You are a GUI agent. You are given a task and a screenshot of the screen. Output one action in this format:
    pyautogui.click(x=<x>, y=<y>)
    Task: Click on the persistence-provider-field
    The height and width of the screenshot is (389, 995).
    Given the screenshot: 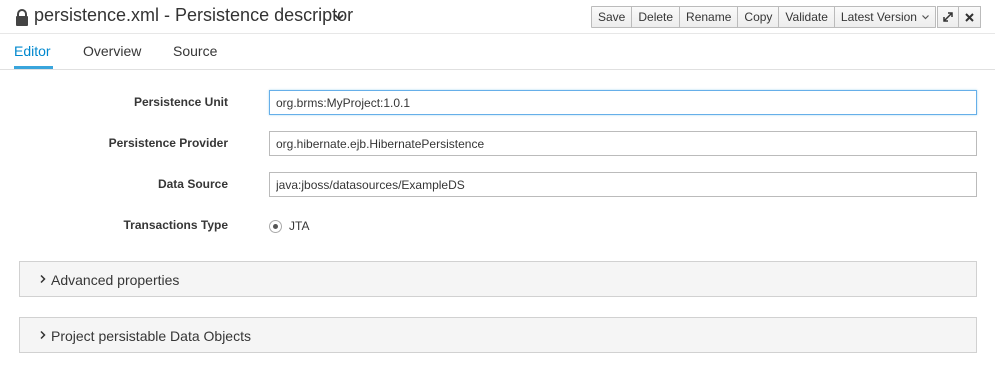 What is the action you would take?
    pyautogui.click(x=623, y=143)
    